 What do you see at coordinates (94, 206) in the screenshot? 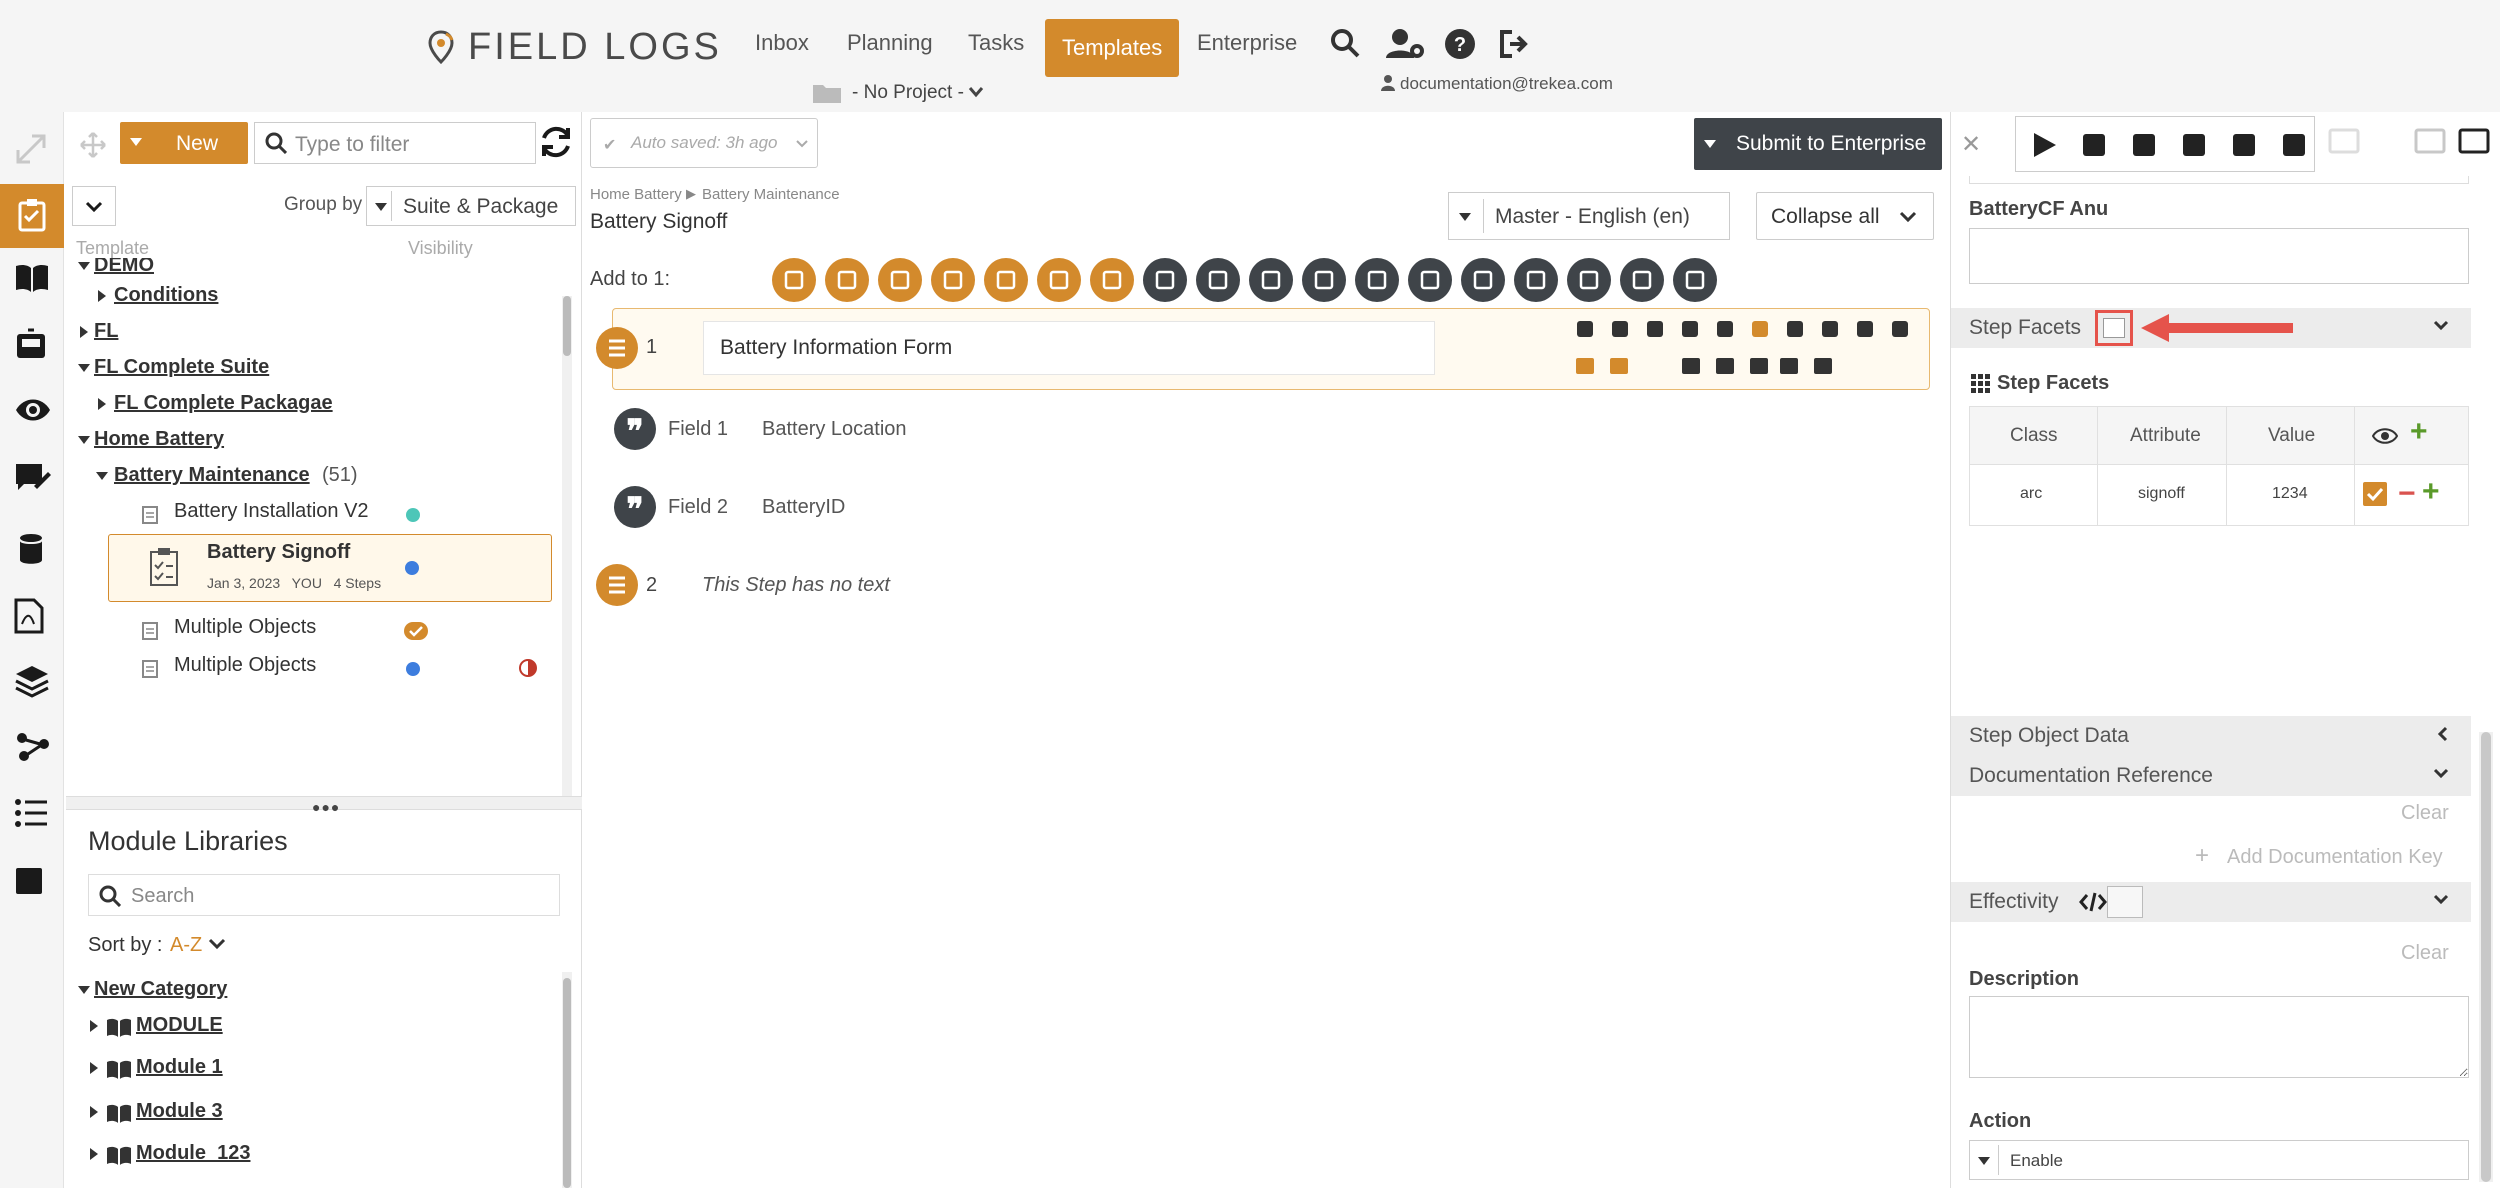
I see `collapse-dropdown` at bounding box center [94, 206].